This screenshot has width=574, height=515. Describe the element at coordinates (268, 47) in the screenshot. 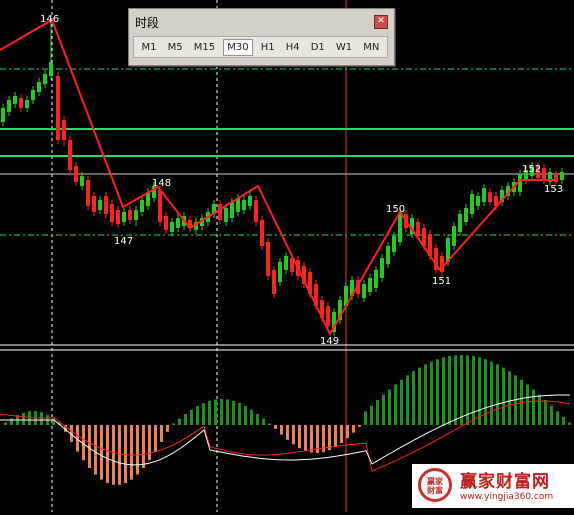

I see `timeframe-option-h1: H1` at that location.